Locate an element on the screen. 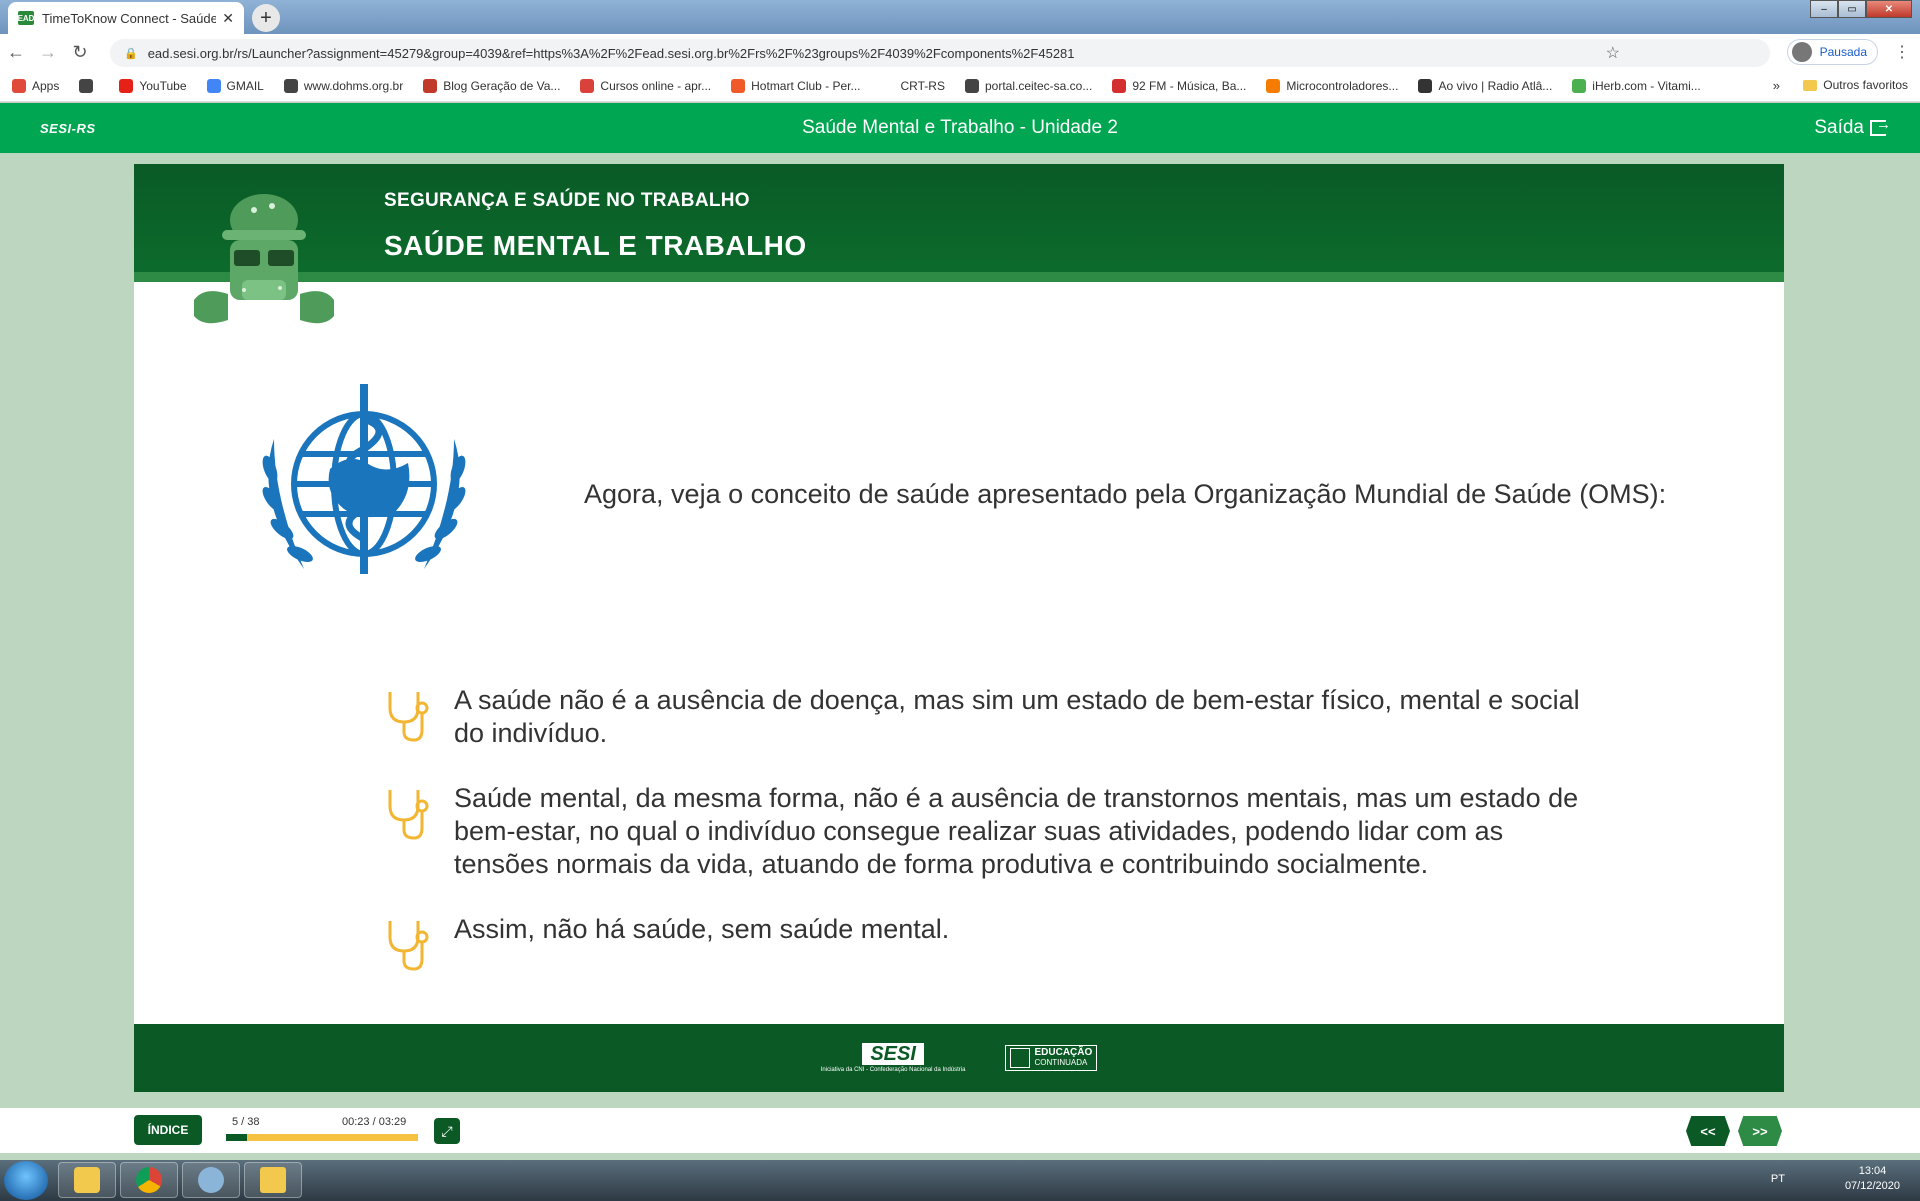 The width and height of the screenshot is (1920, 1201). browser-tab: EAD TimeToKnow Connect - Saúde M ✕ is located at coordinates (126, 18).